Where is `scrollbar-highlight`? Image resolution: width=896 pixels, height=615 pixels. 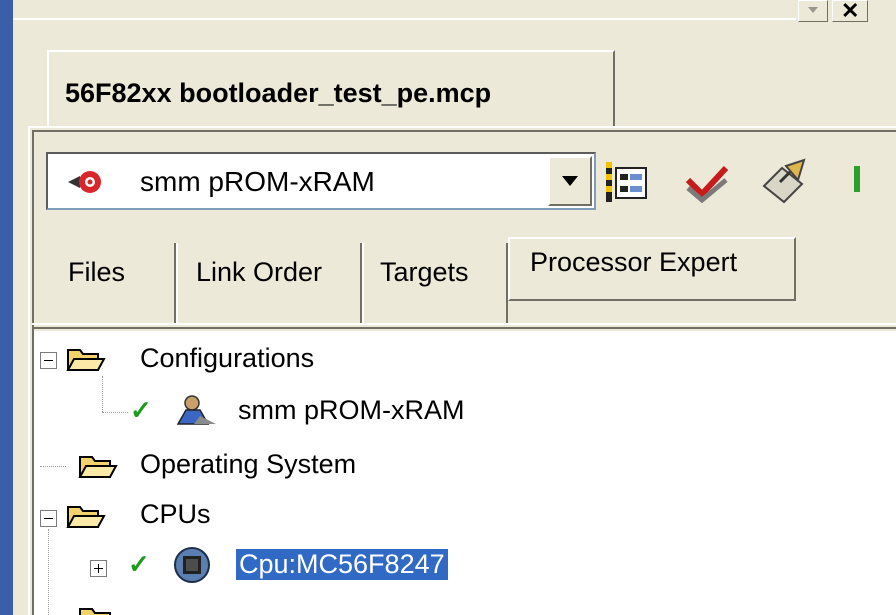
scrollbar-highlight is located at coordinates (404, 19).